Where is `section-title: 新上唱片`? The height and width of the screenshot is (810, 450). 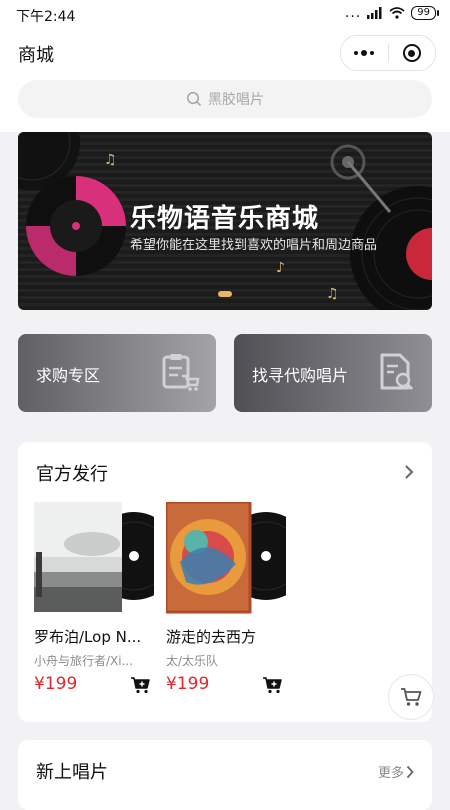 section-title: 新上唱片 is located at coordinates (72, 772).